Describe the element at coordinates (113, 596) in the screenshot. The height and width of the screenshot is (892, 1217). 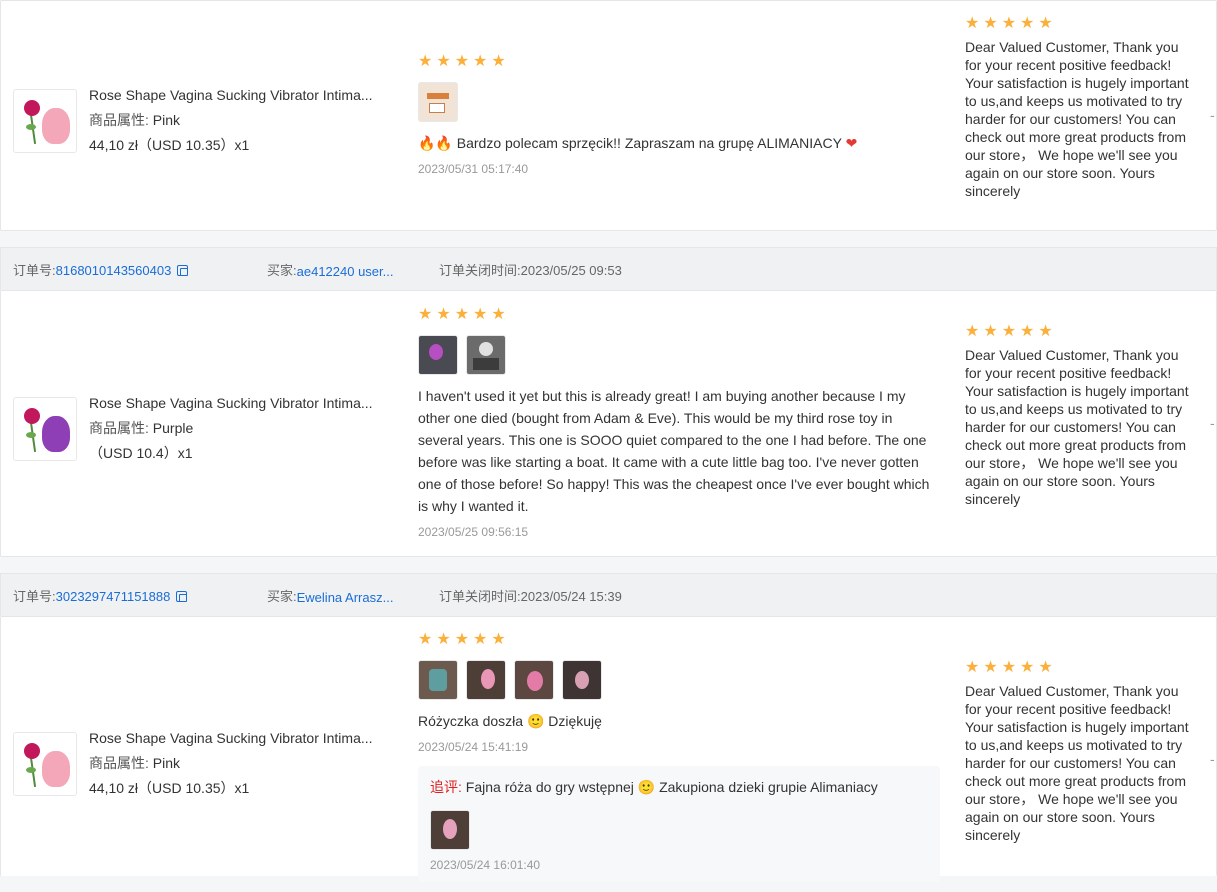
I see `order-no-link: 3023297471151888` at that location.